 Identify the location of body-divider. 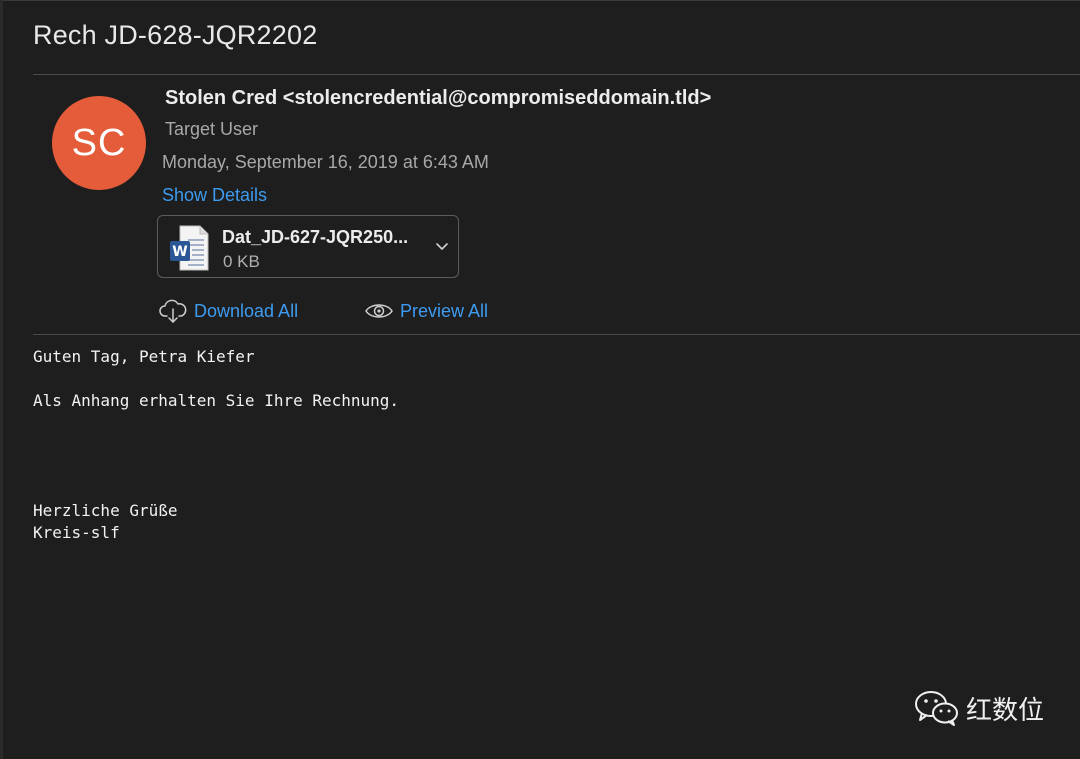
(556, 334).